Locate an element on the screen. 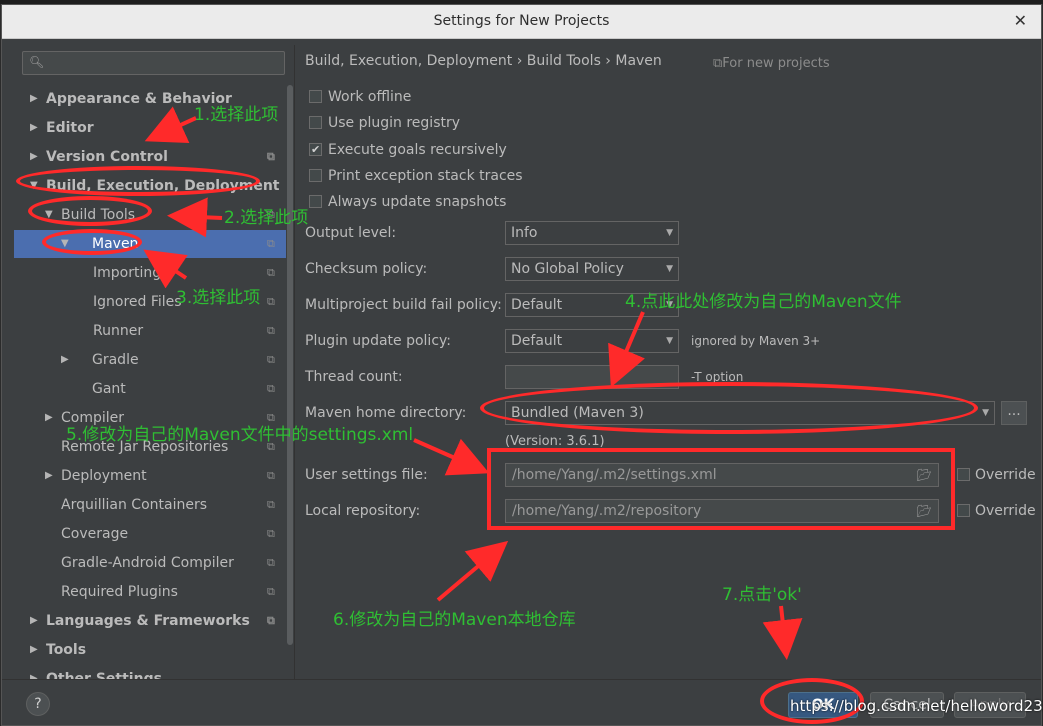 The width and height of the screenshot is (1043, 726). tree-item: ▼ Build Tools ⧉ is located at coordinates (150, 215).